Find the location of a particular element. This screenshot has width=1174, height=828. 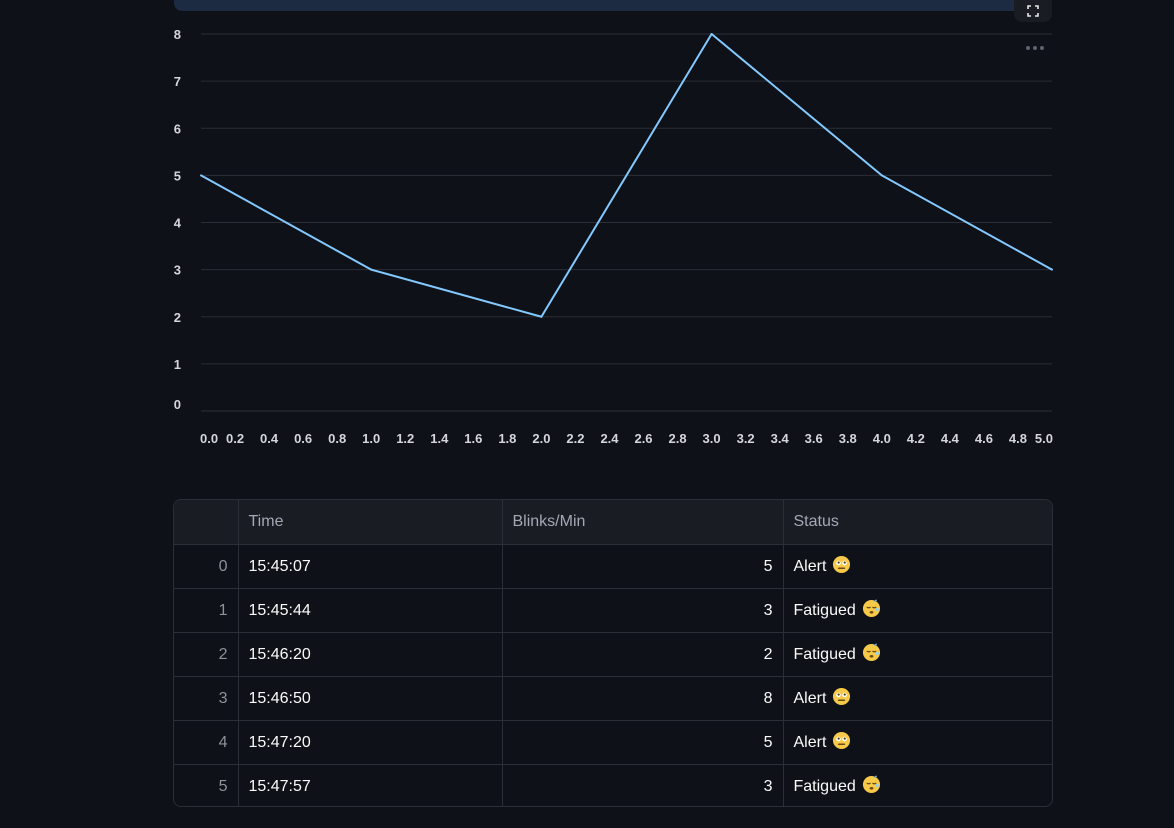

x-tick-label: 0.4 is located at coordinates (269, 438).